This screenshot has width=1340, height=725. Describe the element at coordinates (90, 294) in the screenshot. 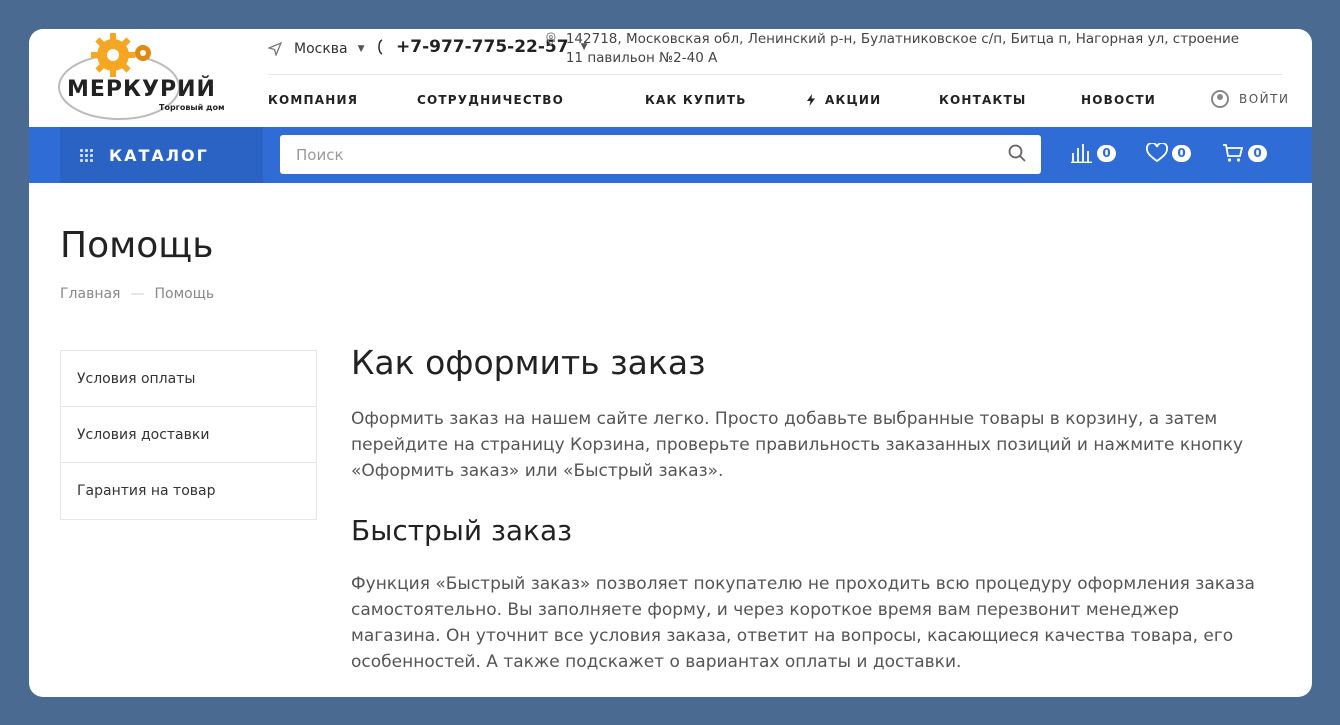

I see `breadcrumb-home: Главная` at that location.